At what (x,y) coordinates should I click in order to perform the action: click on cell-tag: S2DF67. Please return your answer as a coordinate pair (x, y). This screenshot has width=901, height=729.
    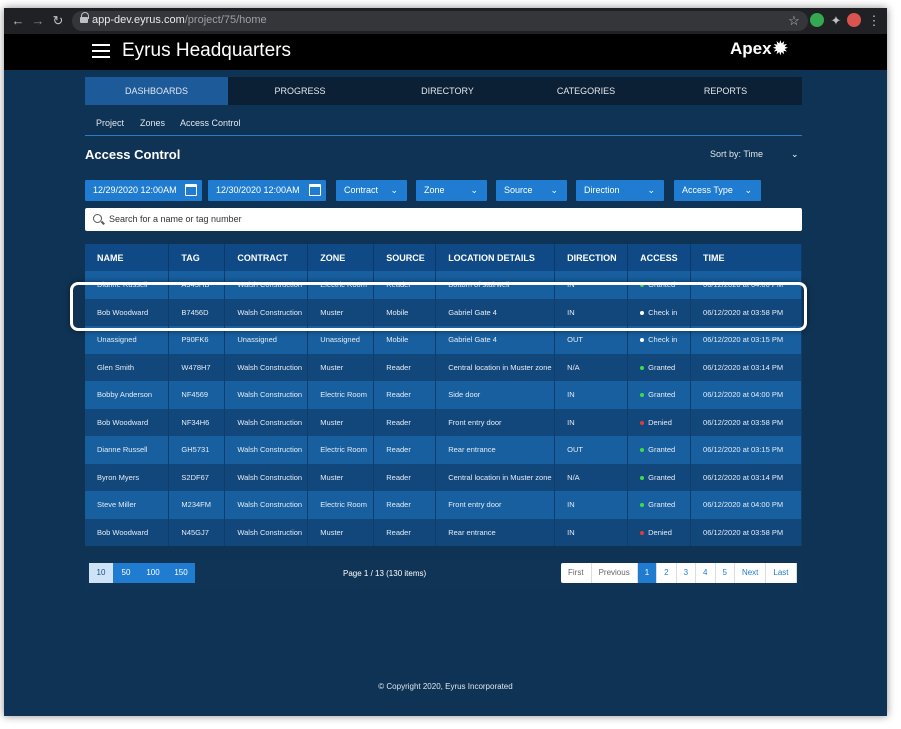
    Looking at the image, I should click on (197, 477).